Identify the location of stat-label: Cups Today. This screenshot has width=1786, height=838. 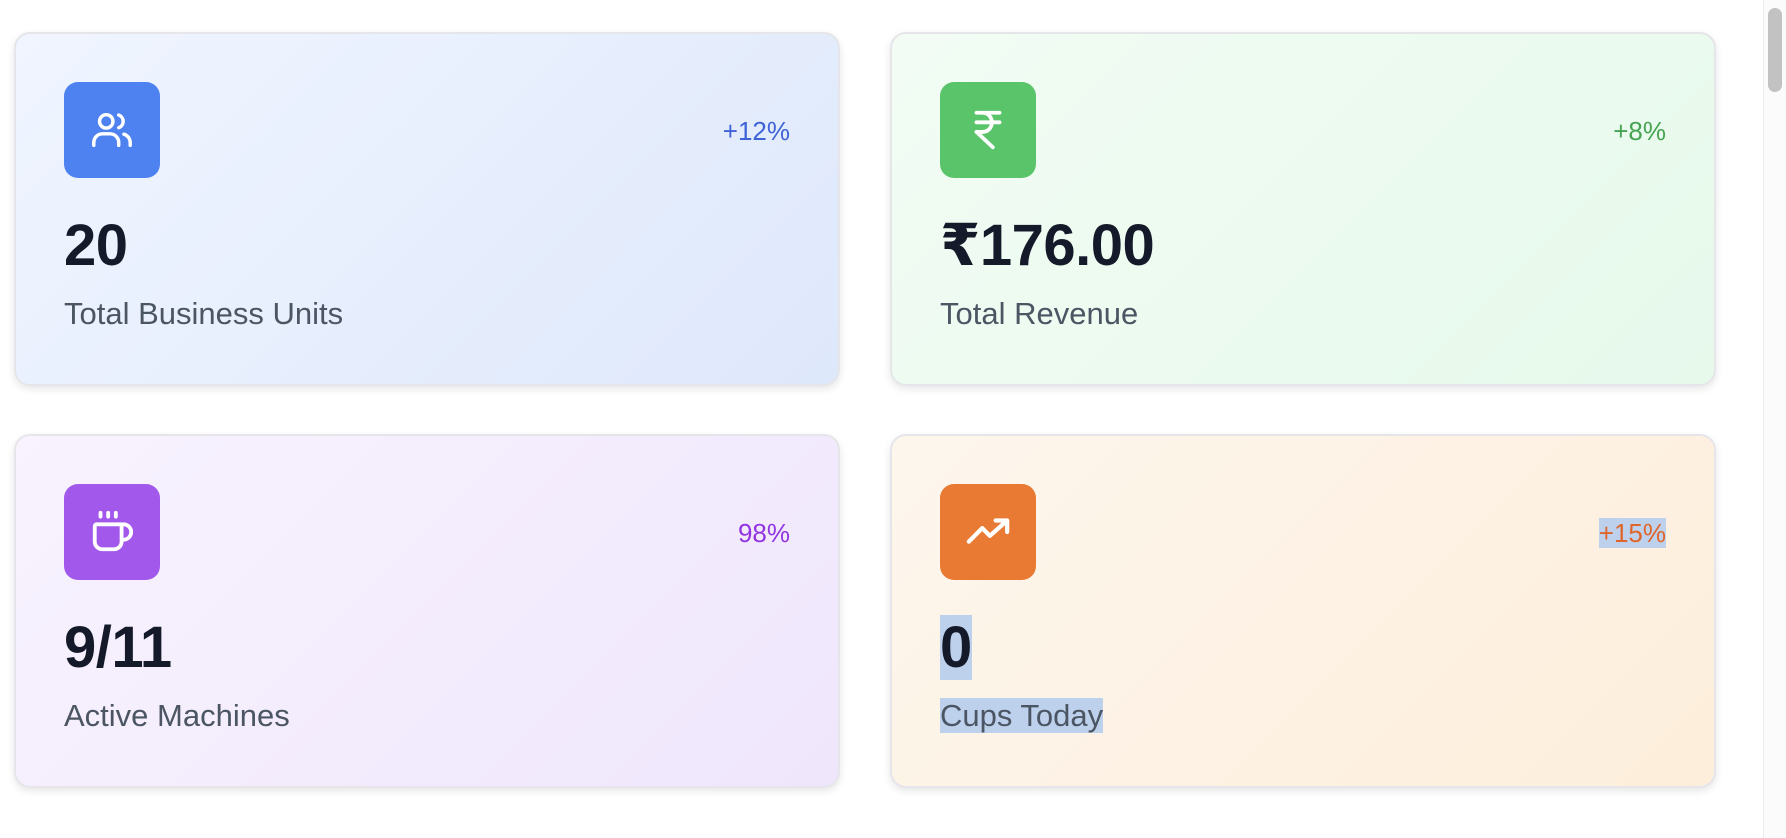
(1022, 716).